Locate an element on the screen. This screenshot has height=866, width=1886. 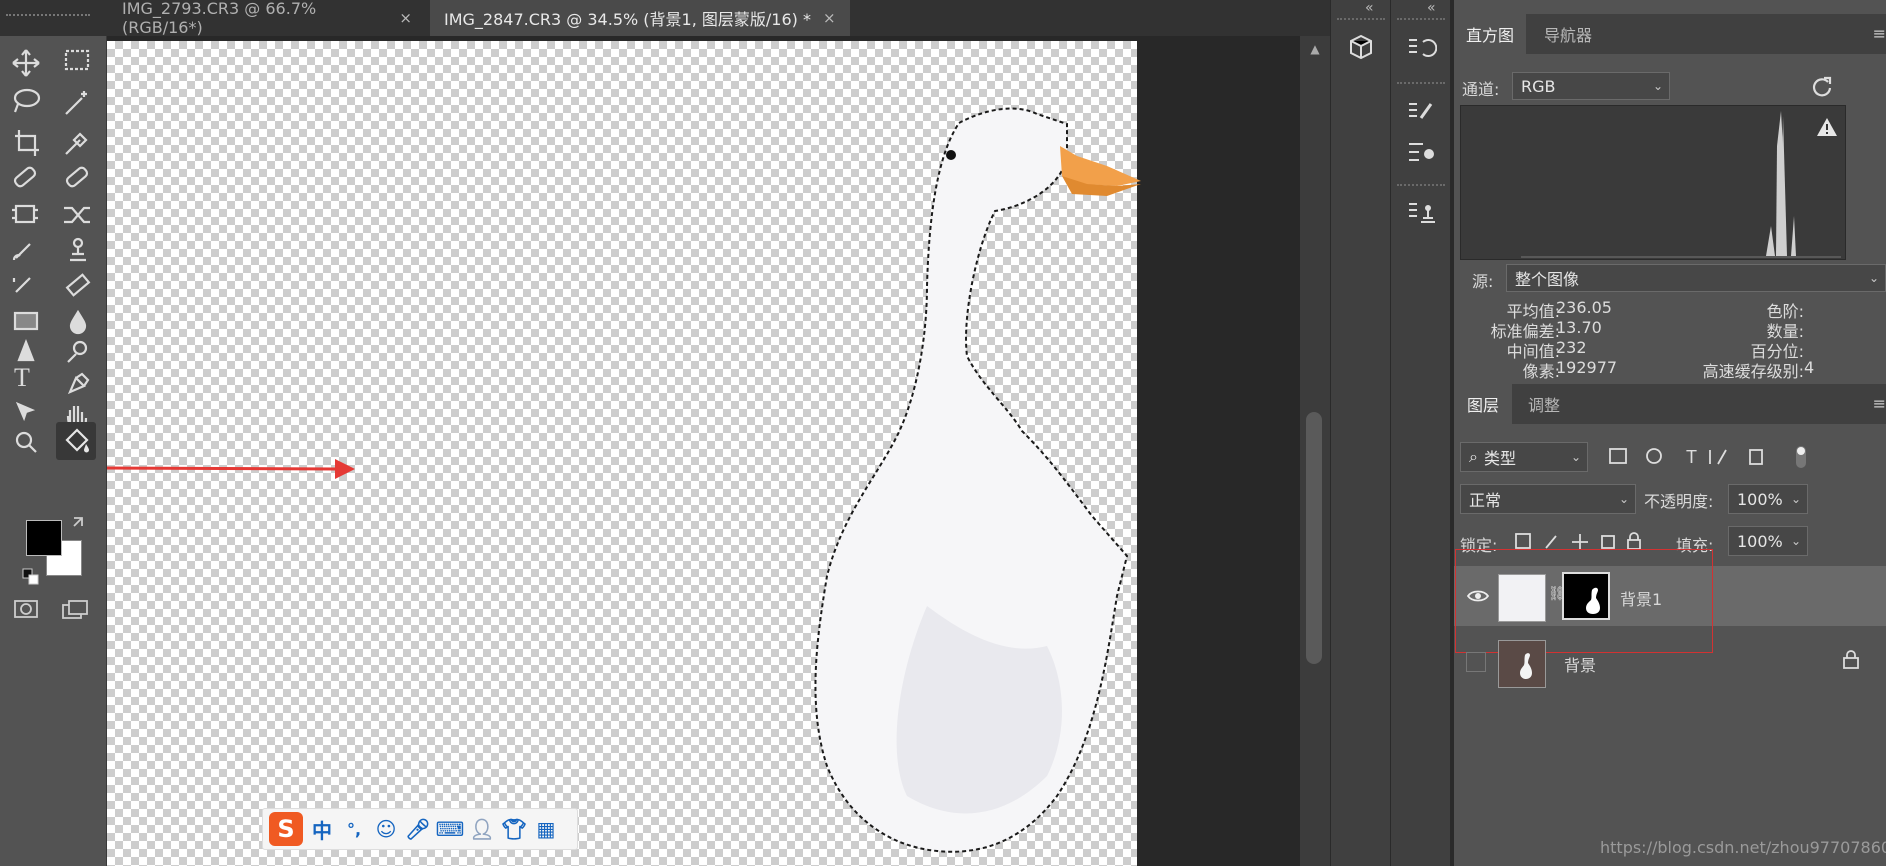
bandage-tool-icon is located at coordinates (77, 177).